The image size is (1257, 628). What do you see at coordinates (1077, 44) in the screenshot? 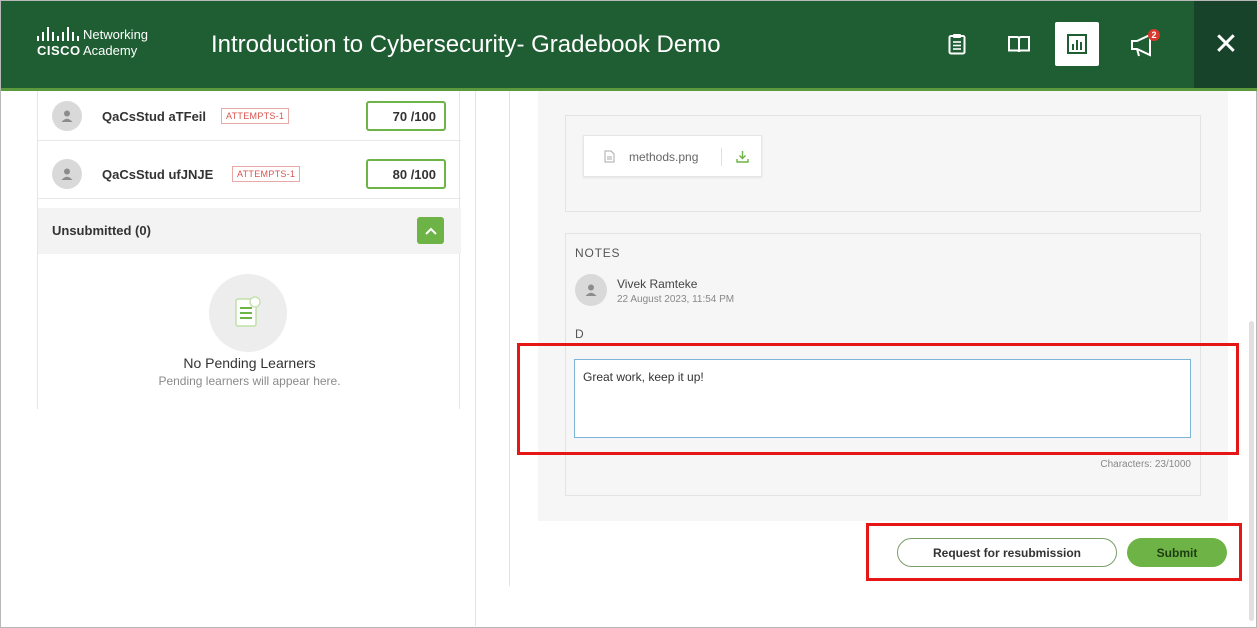
I see `gradebook-chart-icon` at bounding box center [1077, 44].